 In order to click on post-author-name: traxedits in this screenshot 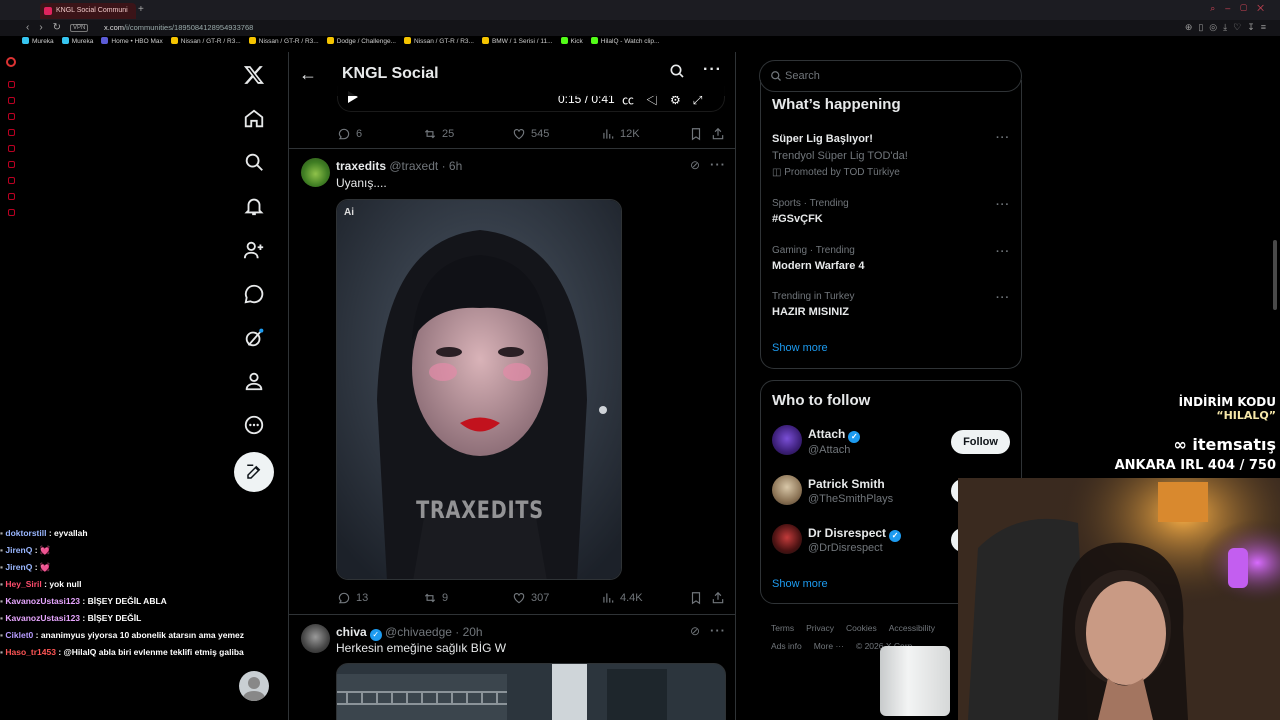, I will do `click(361, 166)`.